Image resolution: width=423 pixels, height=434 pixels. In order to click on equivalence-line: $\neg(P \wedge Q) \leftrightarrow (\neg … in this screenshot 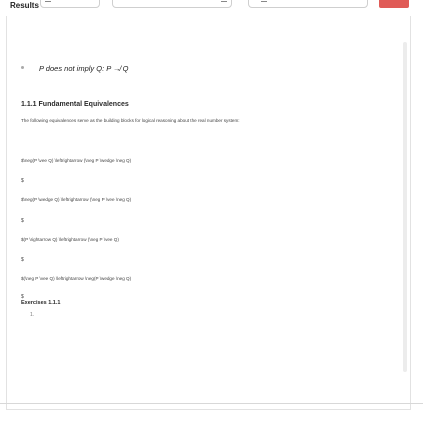, I will do `click(76, 199)`.